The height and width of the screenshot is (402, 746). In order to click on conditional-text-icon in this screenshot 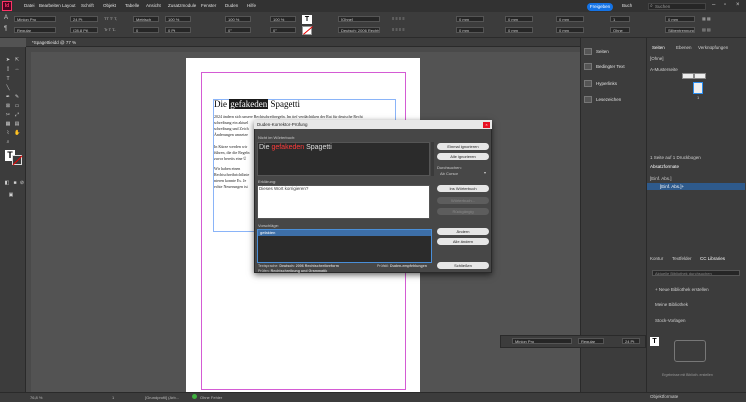, I will do `click(588, 66)`.